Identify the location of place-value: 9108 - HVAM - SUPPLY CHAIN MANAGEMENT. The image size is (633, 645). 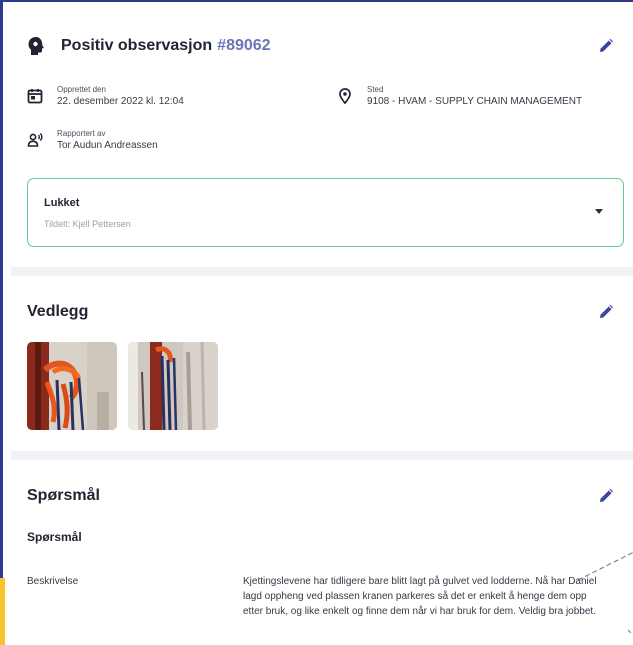
(475, 101).